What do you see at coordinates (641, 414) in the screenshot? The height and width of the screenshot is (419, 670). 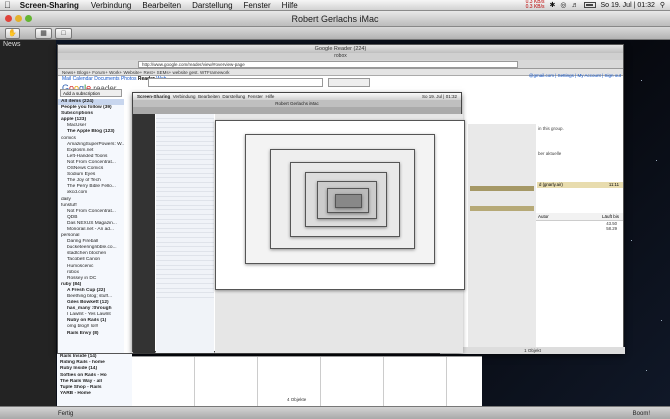 I see `status-right: Boom!` at bounding box center [641, 414].